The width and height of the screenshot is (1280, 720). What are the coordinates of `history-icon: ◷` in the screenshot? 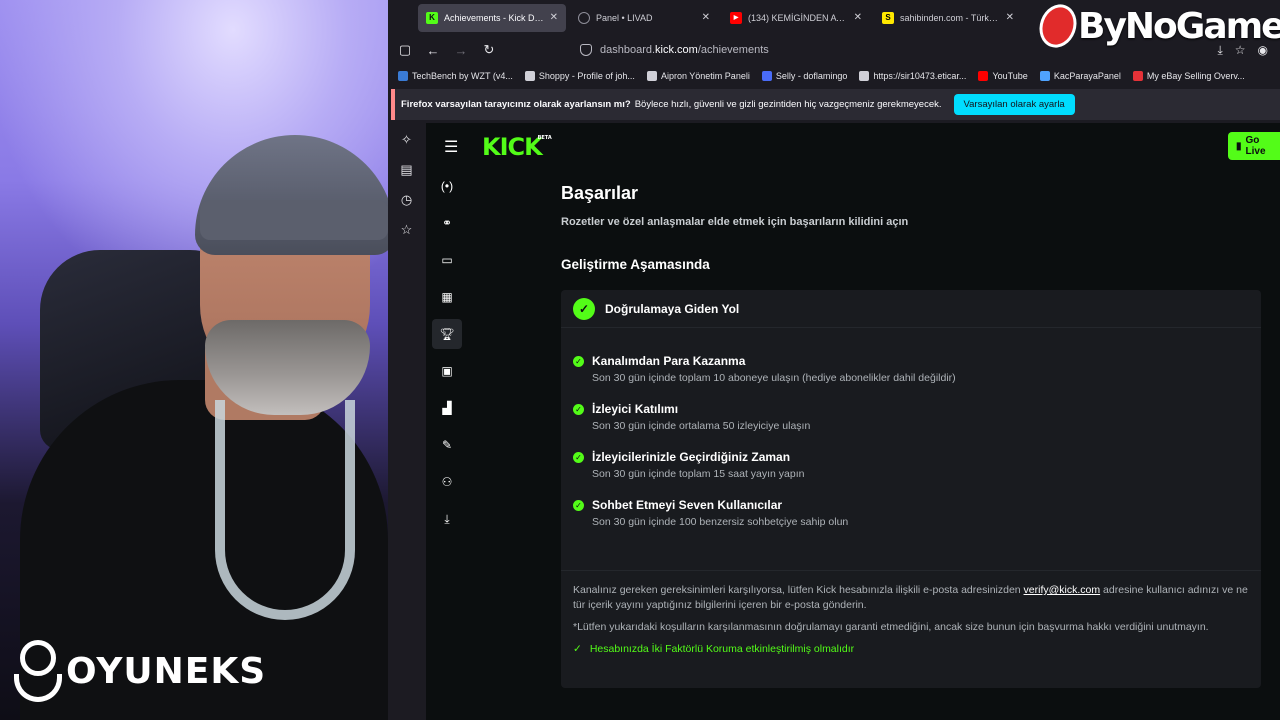 It's located at (406, 200).